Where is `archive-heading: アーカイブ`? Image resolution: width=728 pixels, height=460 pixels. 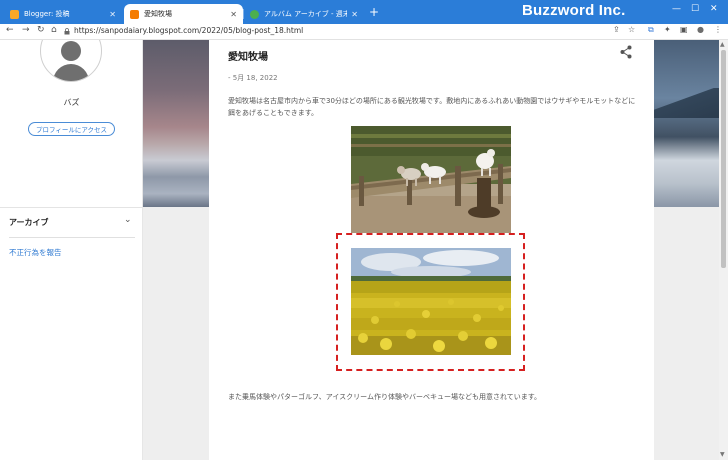
archive-heading: アーカイブ is located at coordinates (29, 222).